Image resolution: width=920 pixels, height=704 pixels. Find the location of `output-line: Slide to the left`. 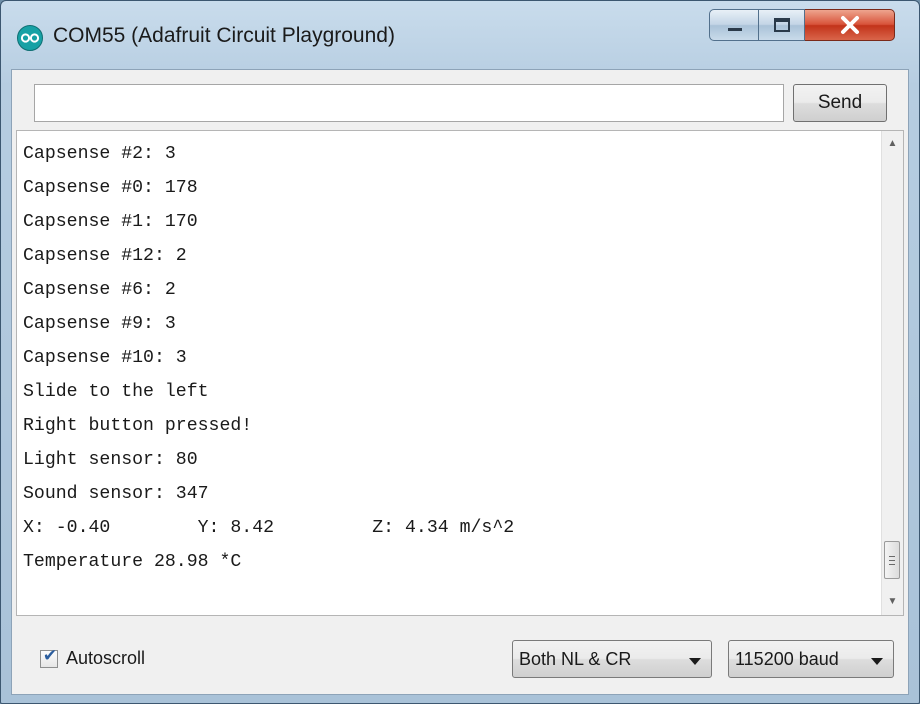

output-line: Slide to the left is located at coordinates (116, 392).